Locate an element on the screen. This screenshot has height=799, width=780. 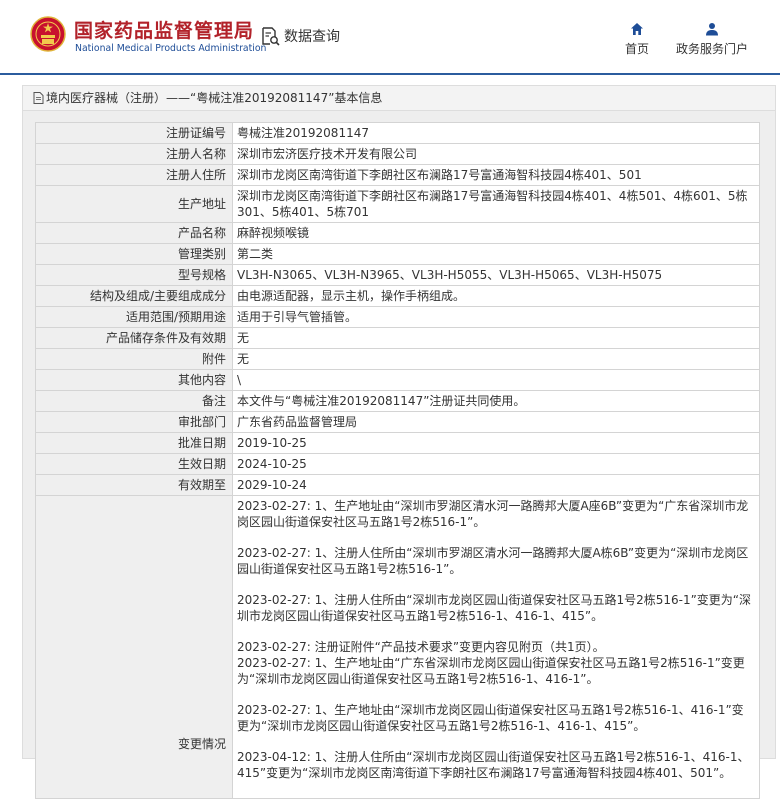
table-row: 有效期至 2029-10-24 is located at coordinates (397, 485).